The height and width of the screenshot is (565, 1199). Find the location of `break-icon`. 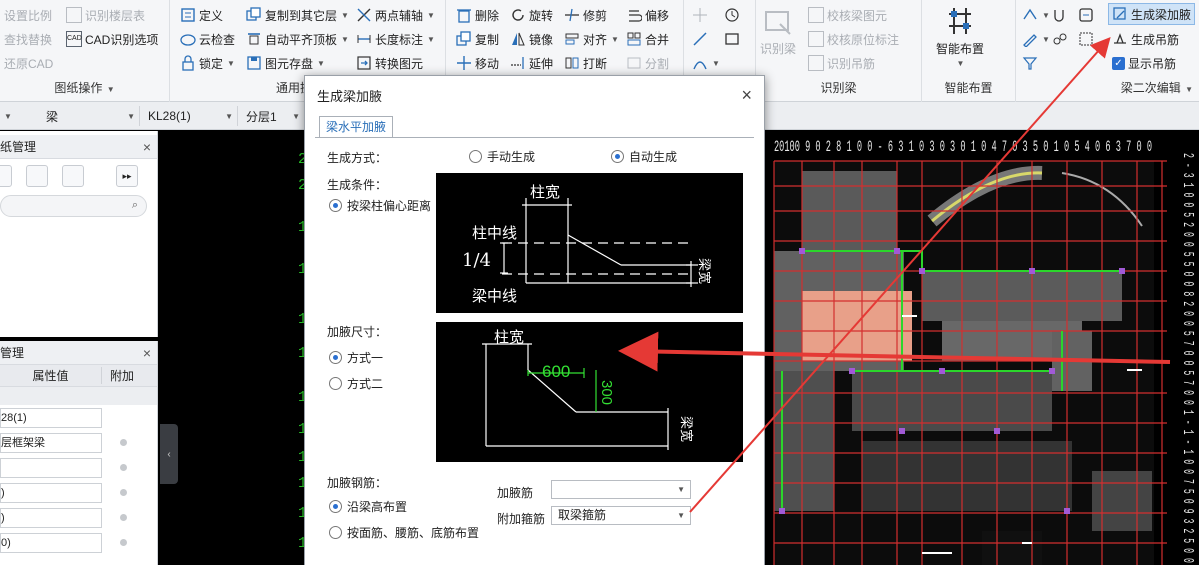

break-icon is located at coordinates (572, 63).